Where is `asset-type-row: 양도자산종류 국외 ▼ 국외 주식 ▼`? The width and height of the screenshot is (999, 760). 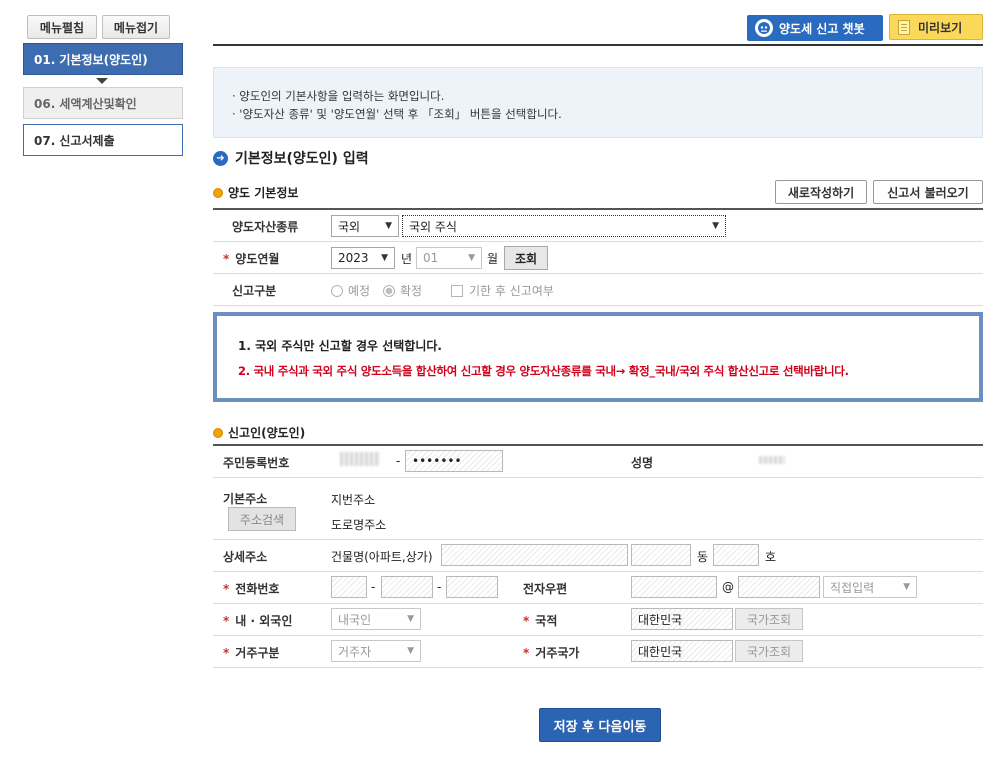
asset-type-row: 양도자산종류 국외 ▼ 국외 주식 ▼ is located at coordinates (598, 226).